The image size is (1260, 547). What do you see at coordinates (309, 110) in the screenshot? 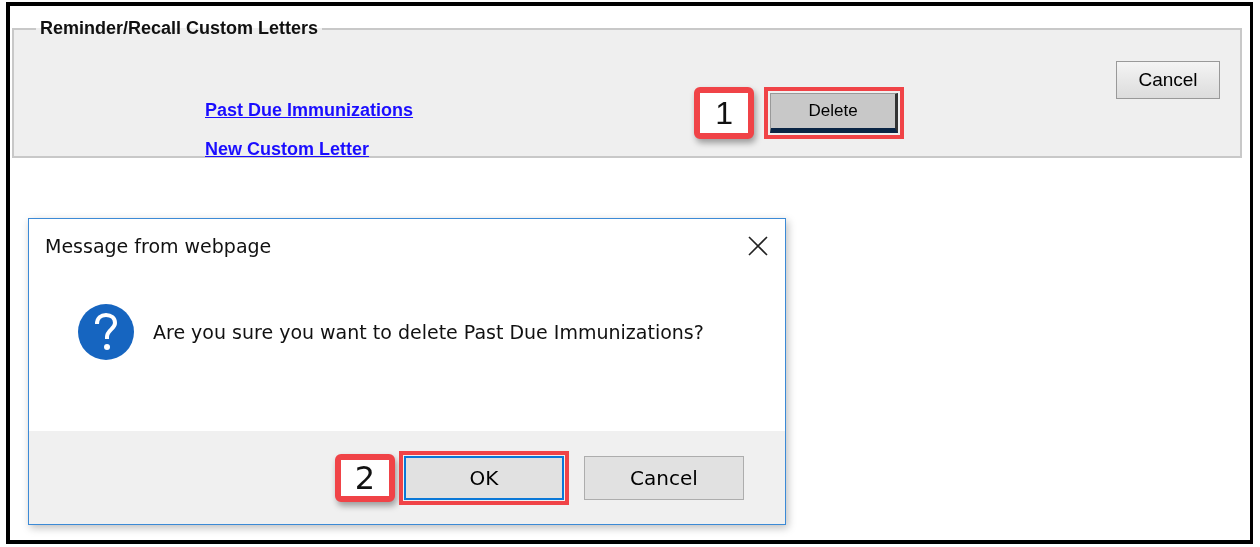
I see `letter-link: Past Due Immunizations` at bounding box center [309, 110].